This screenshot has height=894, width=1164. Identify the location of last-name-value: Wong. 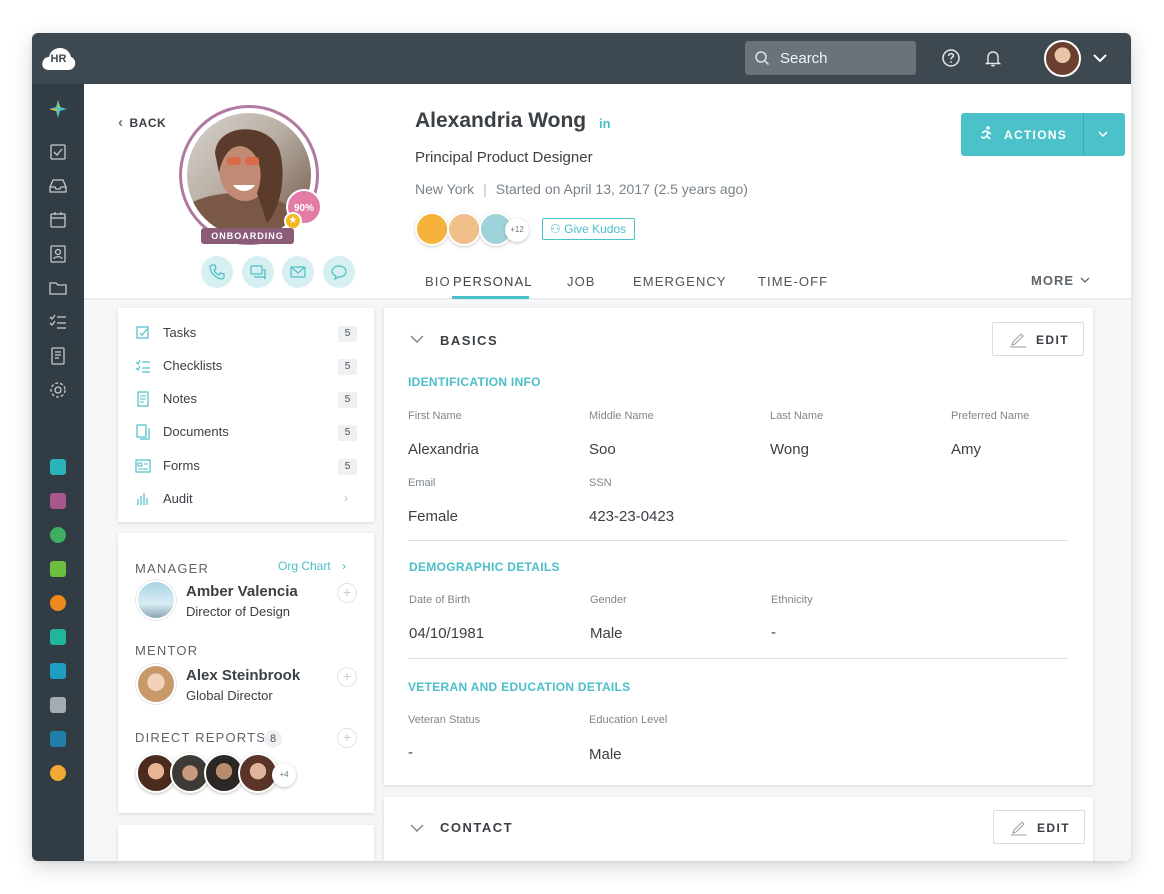
(789, 449).